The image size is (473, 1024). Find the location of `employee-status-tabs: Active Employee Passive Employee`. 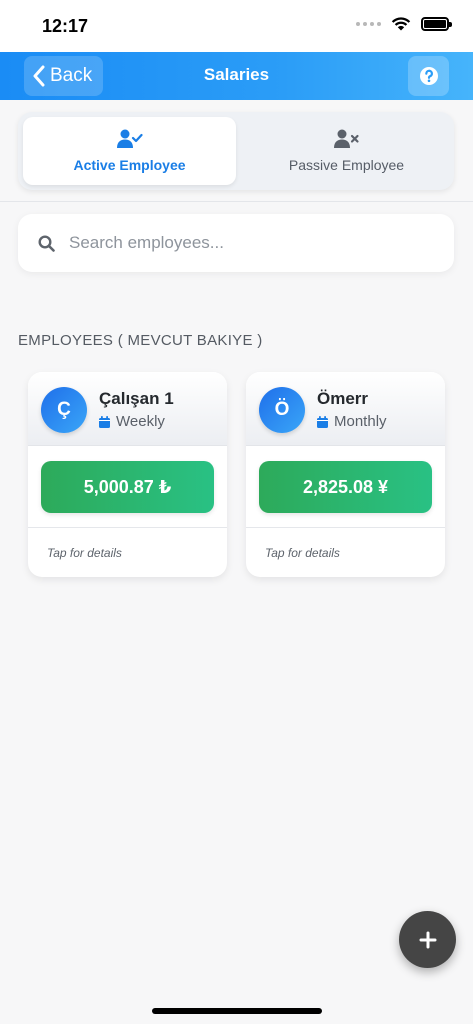

employee-status-tabs: Active Employee Passive Employee is located at coordinates (236, 151).